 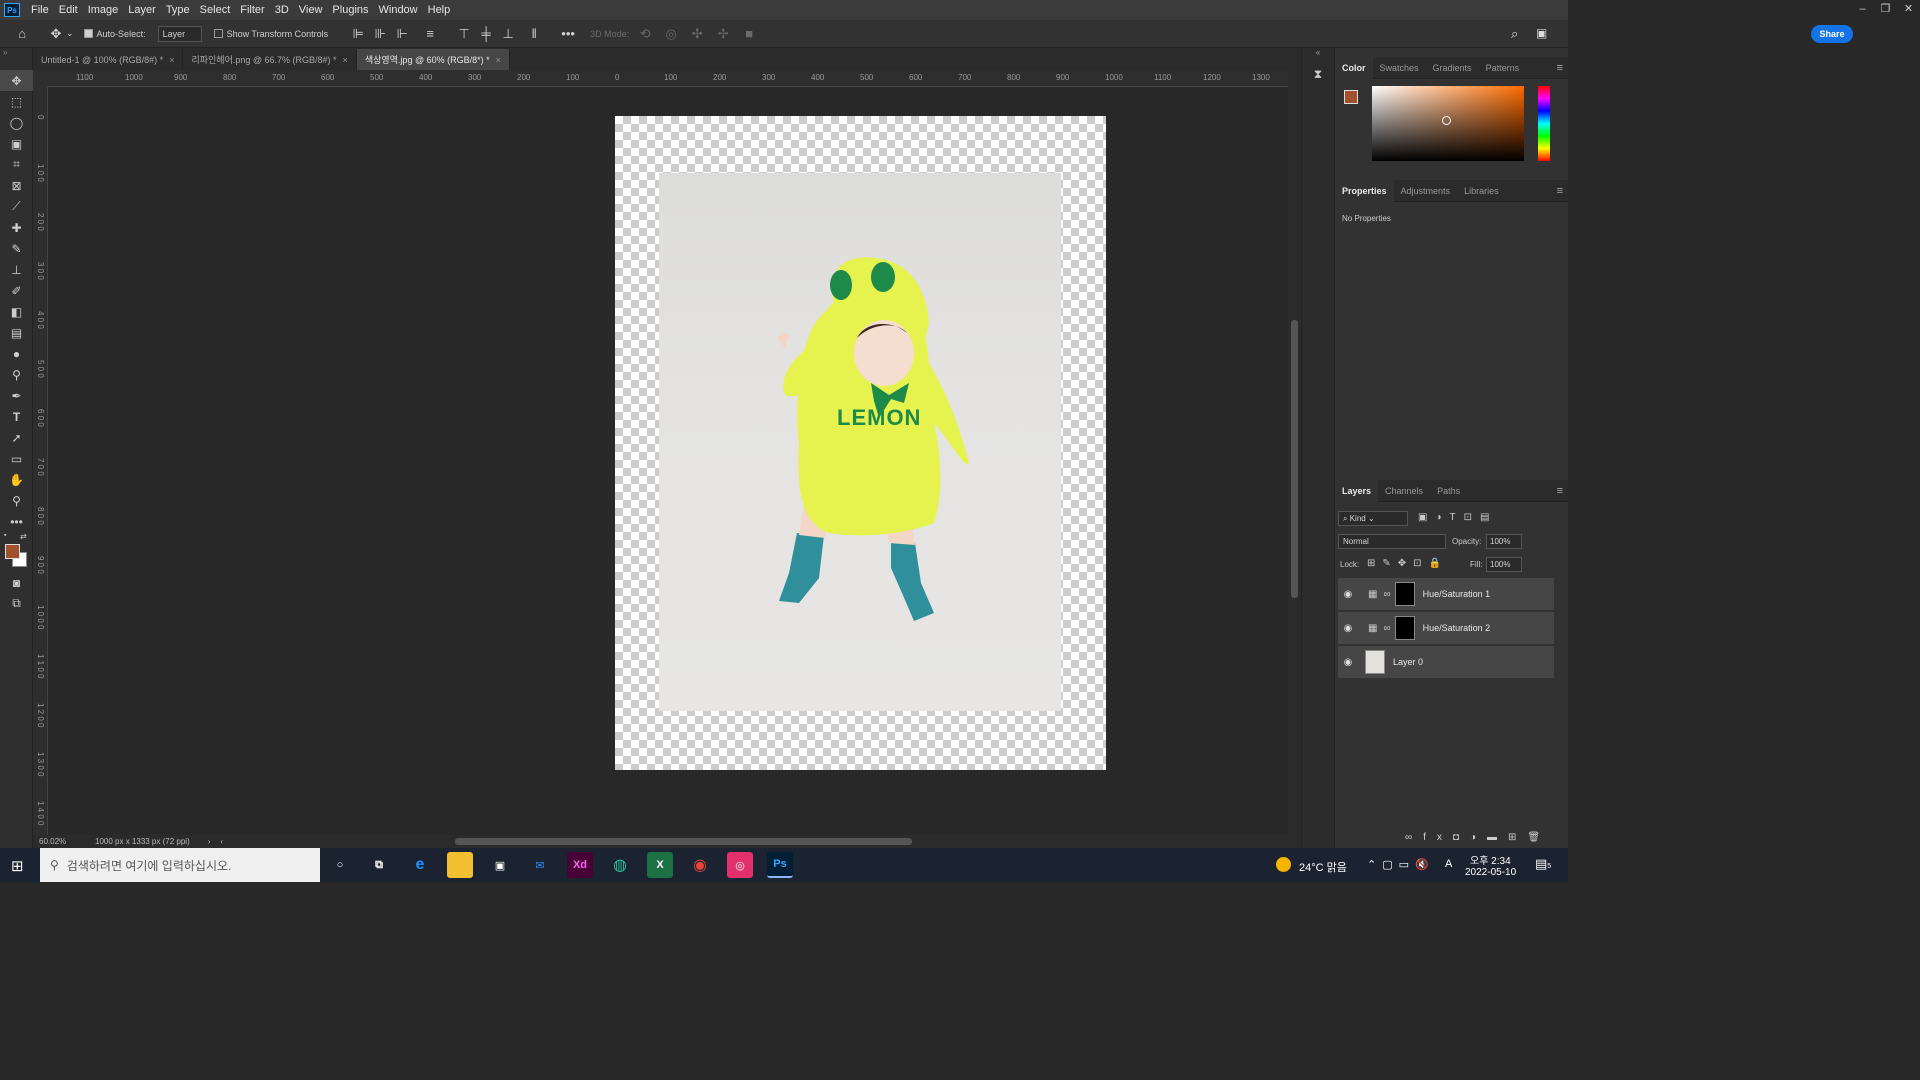 What do you see at coordinates (683, 841) in the screenshot?
I see `horizontal-scroll-thumb` at bounding box center [683, 841].